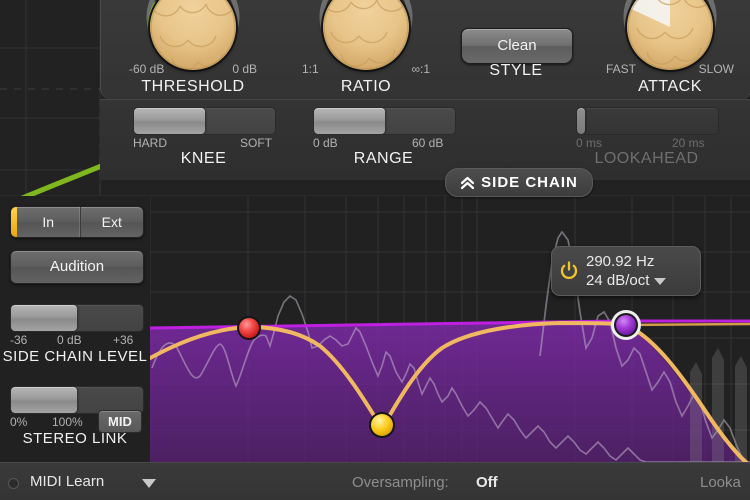  I want to click on chevron-up-double-icon, so click(468, 182).